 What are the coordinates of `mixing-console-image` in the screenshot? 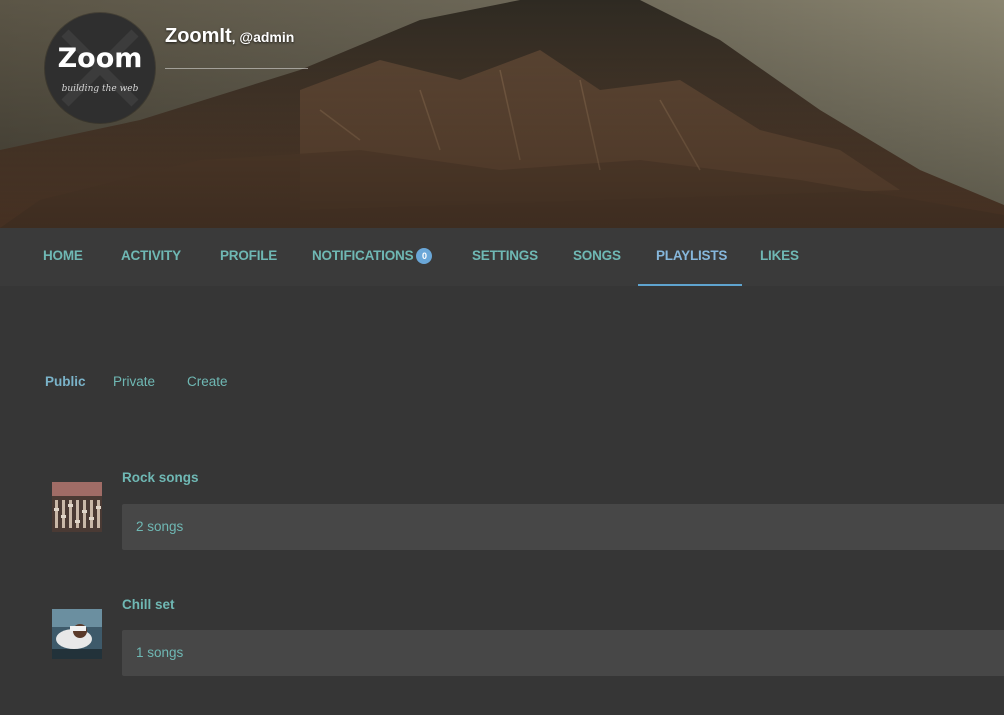 It's located at (77, 507).